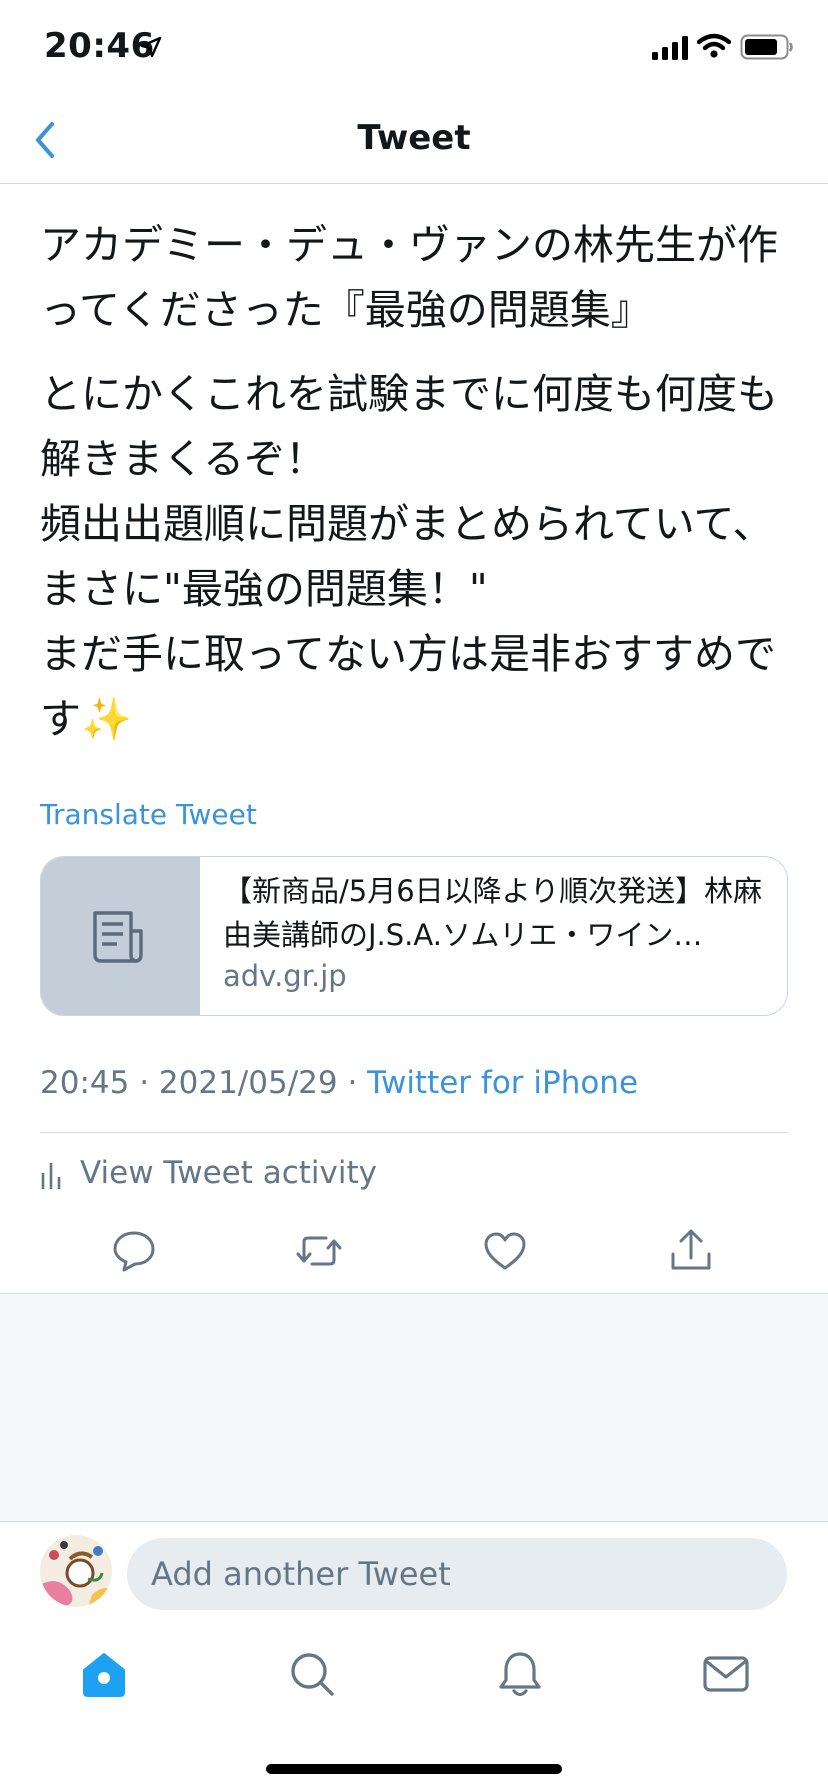 The height and width of the screenshot is (1792, 828). I want to click on tweet-meta: 20:45 · 2021/05/29 · Twitter for iPhone, so click(339, 1083).